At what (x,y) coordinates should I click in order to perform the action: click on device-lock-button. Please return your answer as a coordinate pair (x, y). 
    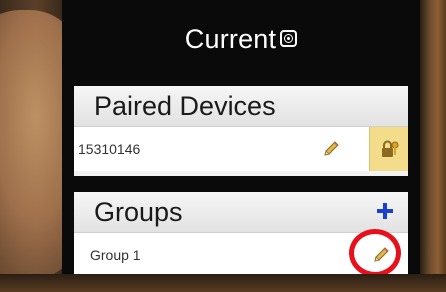
    Looking at the image, I should click on (388, 149).